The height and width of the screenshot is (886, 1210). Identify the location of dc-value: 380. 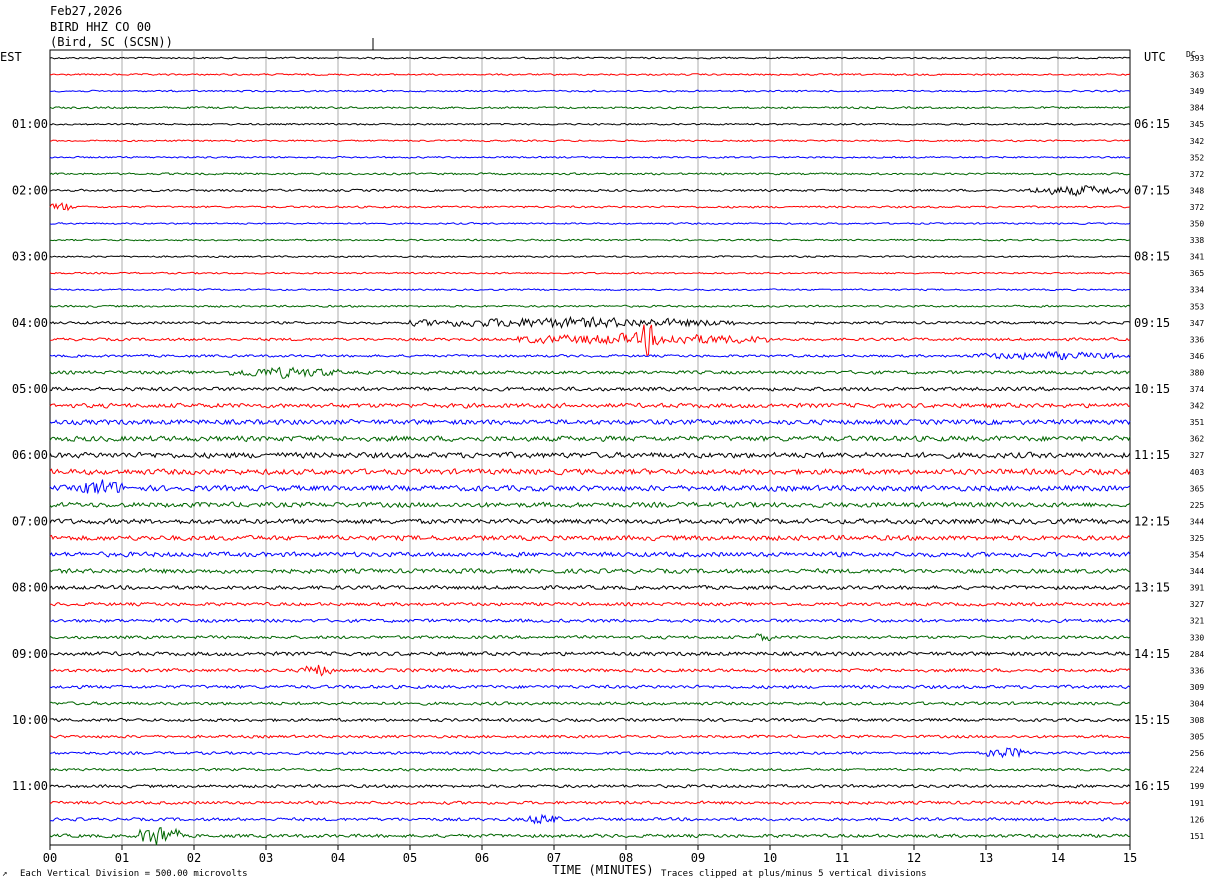
(1197, 372).